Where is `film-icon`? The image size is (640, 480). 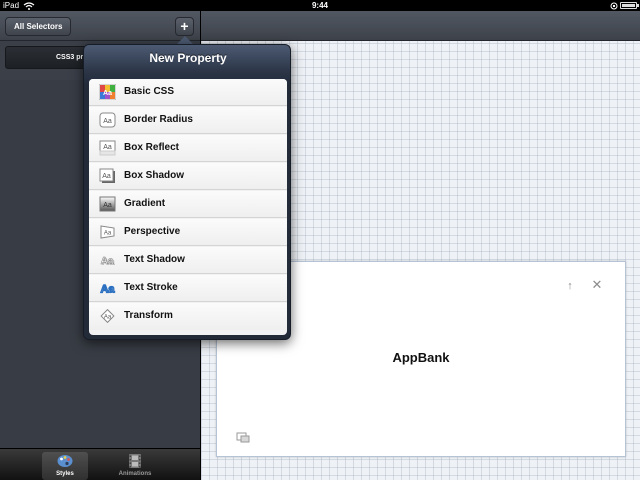 film-icon is located at coordinates (135, 461).